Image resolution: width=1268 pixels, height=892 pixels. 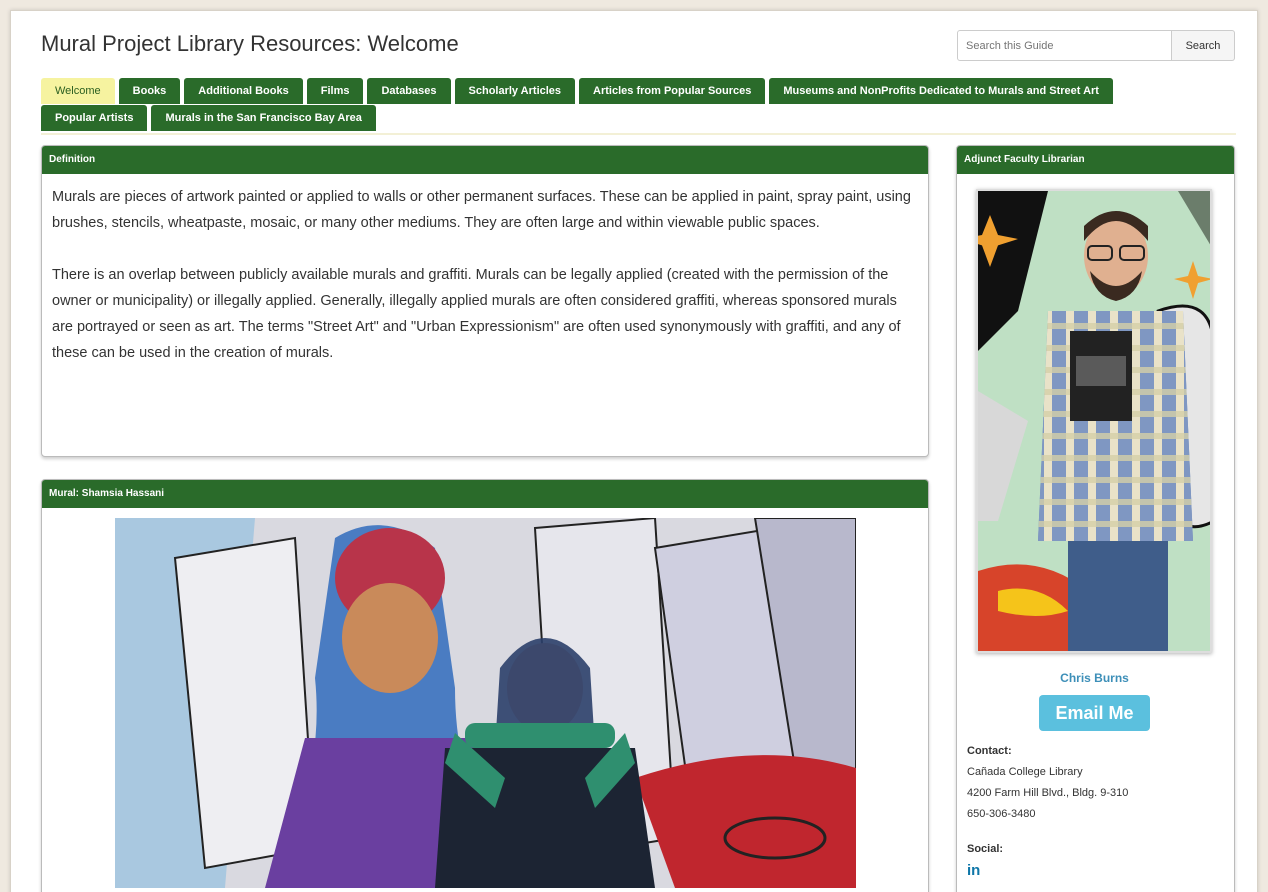 I want to click on mural-heading: Mural: Shamsia Hassani, so click(x=485, y=494).